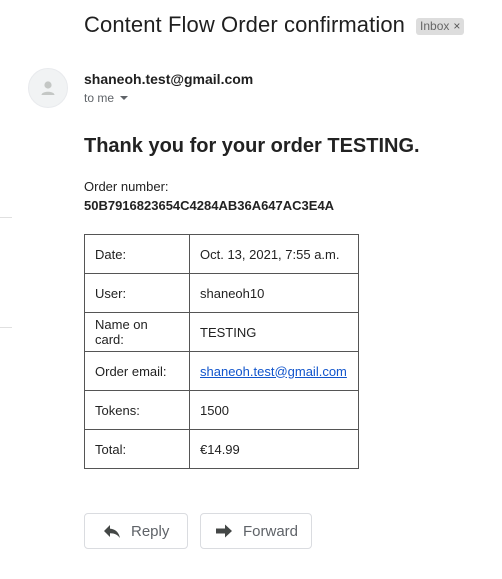  What do you see at coordinates (112, 531) in the screenshot?
I see `reply-icon` at bounding box center [112, 531].